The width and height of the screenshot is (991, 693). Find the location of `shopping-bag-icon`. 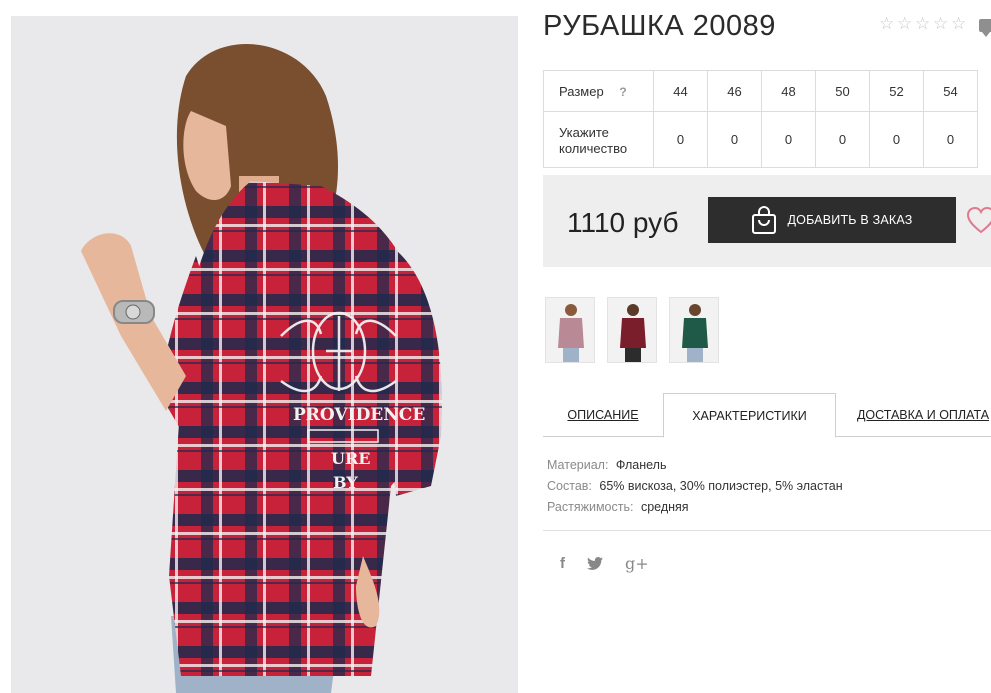

shopping-bag-icon is located at coordinates (764, 220).